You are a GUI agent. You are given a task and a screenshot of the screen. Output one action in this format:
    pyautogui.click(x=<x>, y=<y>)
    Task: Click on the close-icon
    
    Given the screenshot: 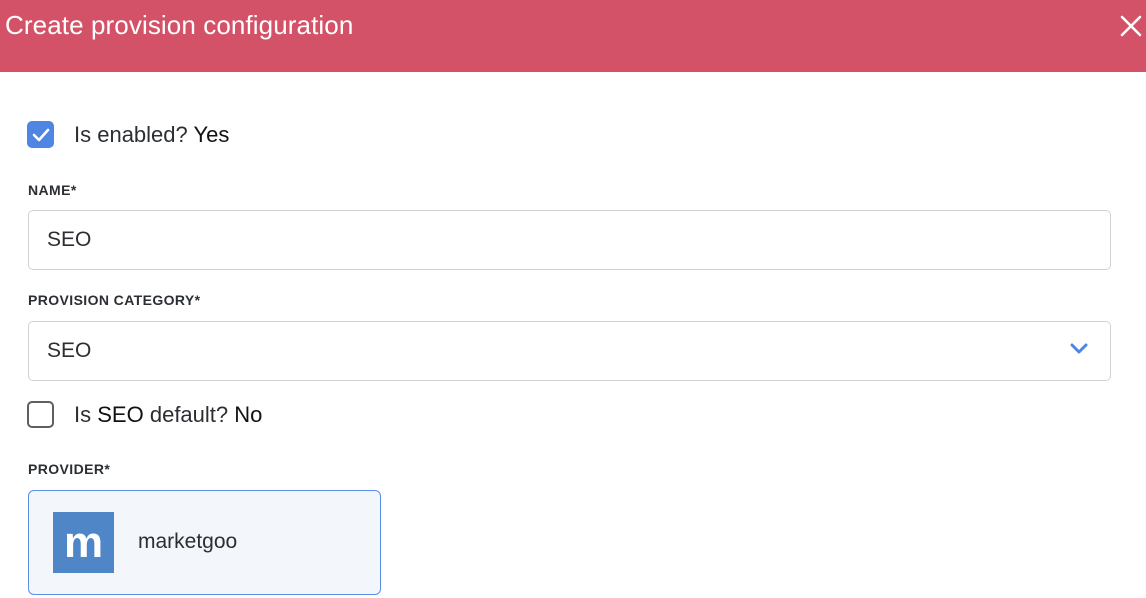 What is the action you would take?
    pyautogui.click(x=1131, y=26)
    